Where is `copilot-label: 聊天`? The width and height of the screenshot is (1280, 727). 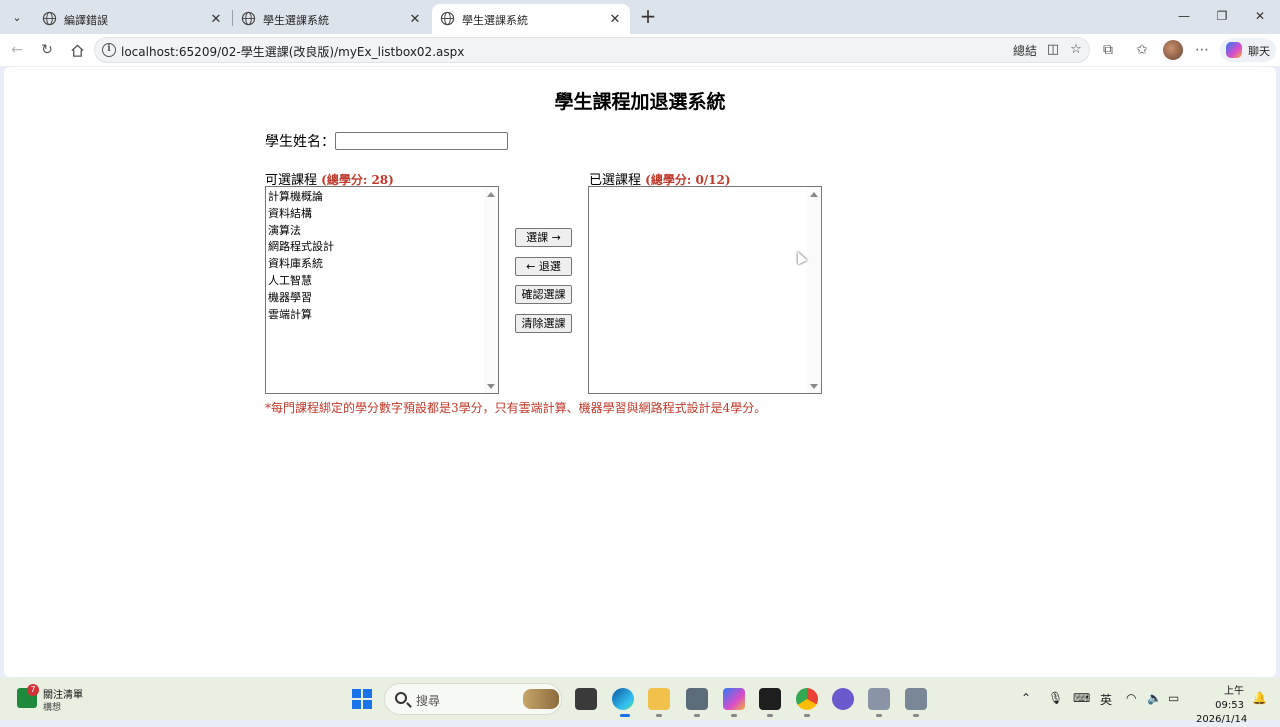
copilot-label: 聊天 is located at coordinates (1259, 51).